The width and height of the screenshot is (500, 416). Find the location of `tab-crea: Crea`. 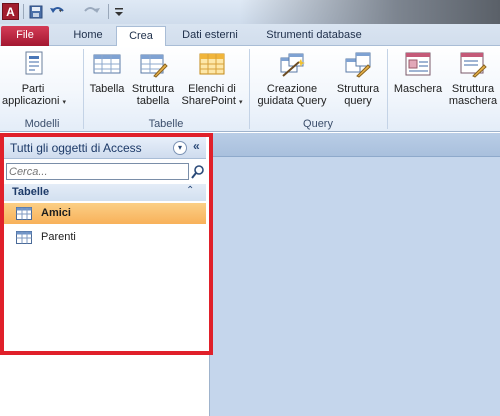

tab-crea: Crea is located at coordinates (141, 36).